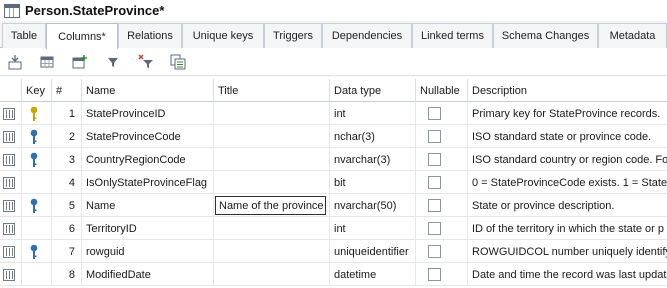  Describe the element at coordinates (148, 159) in the screenshot. I see `name-cell: CountryRegionCode` at that location.